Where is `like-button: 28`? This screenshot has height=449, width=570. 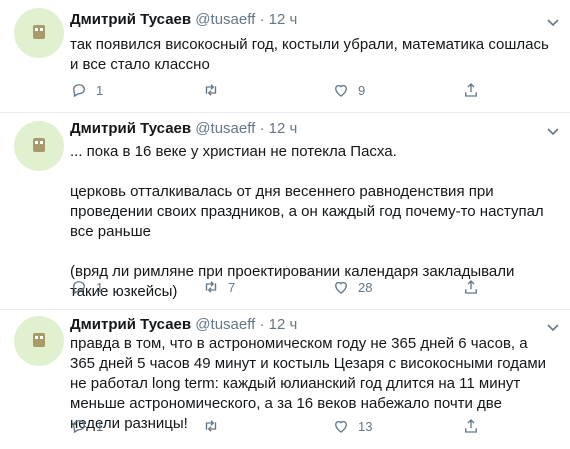
like-button: 28 is located at coordinates (352, 287).